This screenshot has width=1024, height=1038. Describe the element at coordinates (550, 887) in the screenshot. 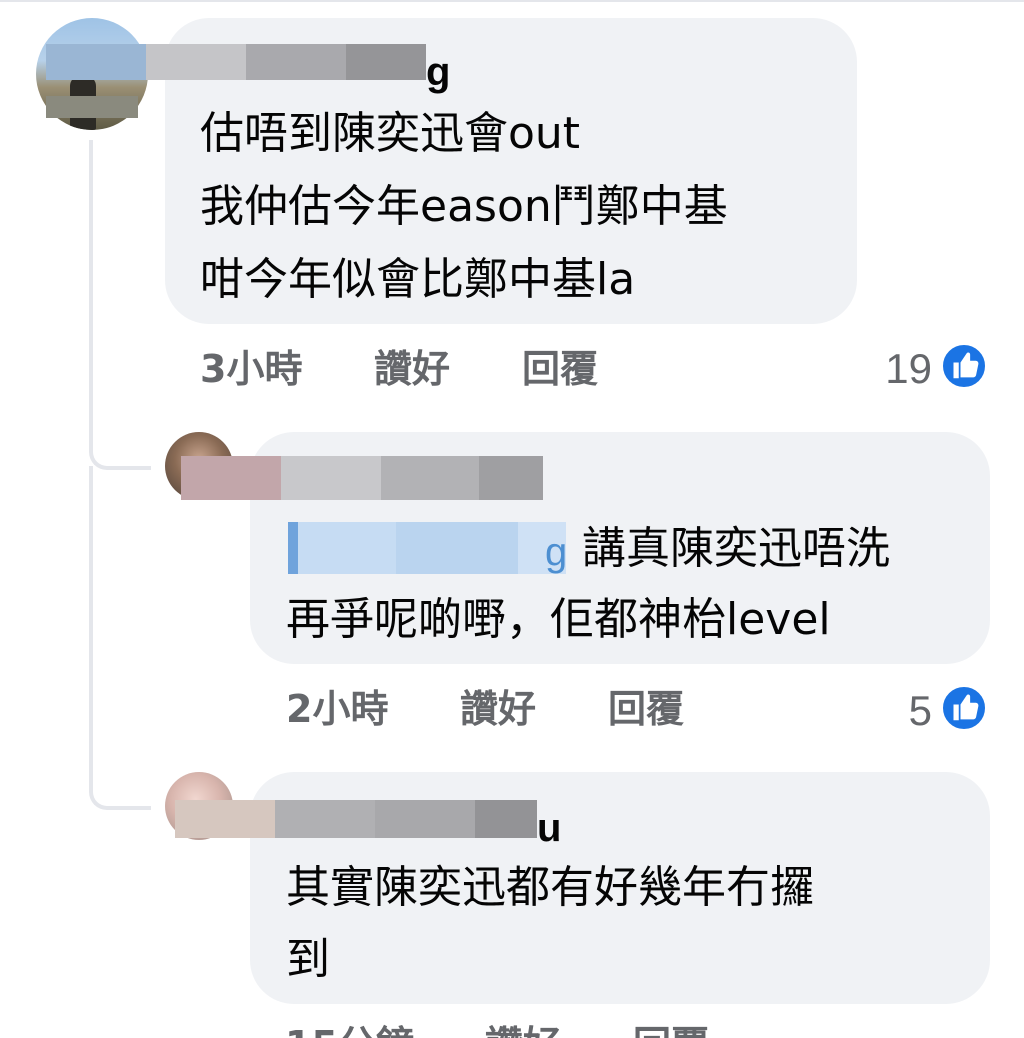

I see `comment-text-line: 其實陳奕迅都有好幾年冇攞` at that location.